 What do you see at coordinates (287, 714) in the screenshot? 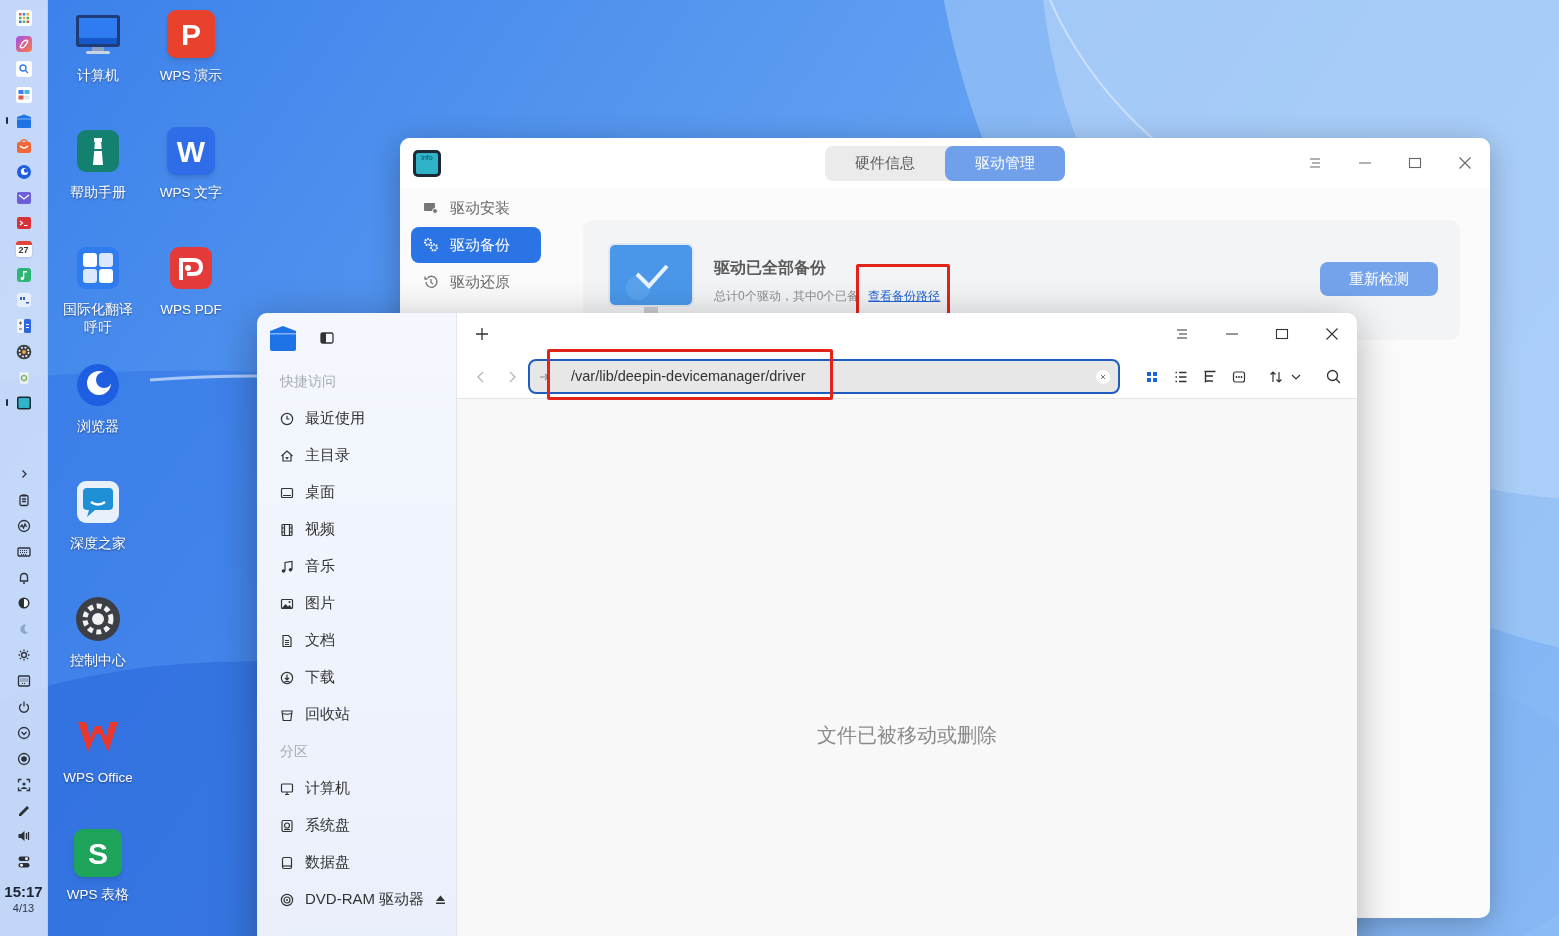
I see `trash-icon` at bounding box center [287, 714].